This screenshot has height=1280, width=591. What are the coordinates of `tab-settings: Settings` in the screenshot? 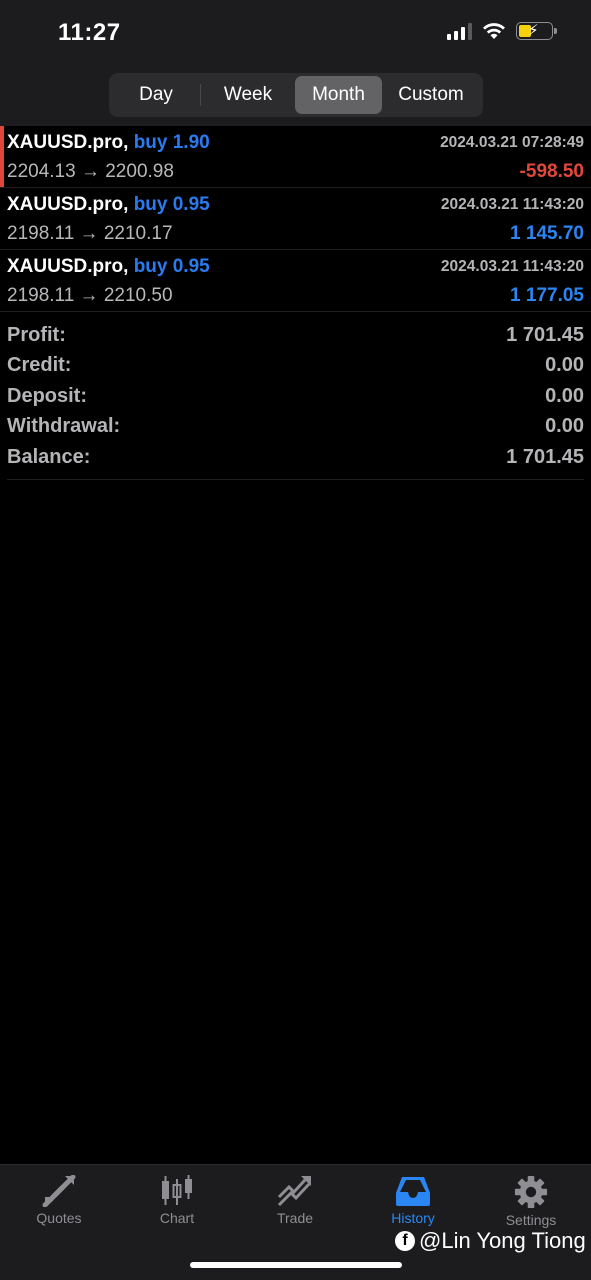 It's located at (531, 1201).